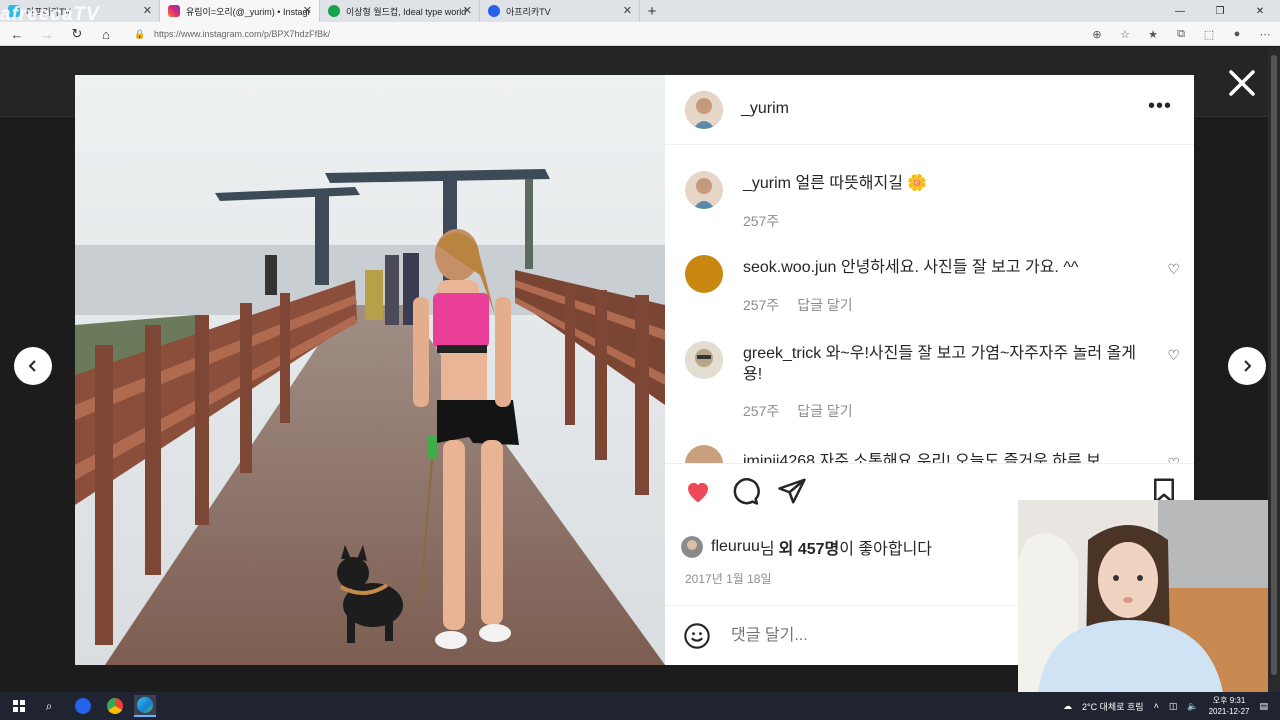 This screenshot has height=720, width=1280. Describe the element at coordinates (1097, 34) in the screenshot. I see `zoom-icon: ⊕` at that location.